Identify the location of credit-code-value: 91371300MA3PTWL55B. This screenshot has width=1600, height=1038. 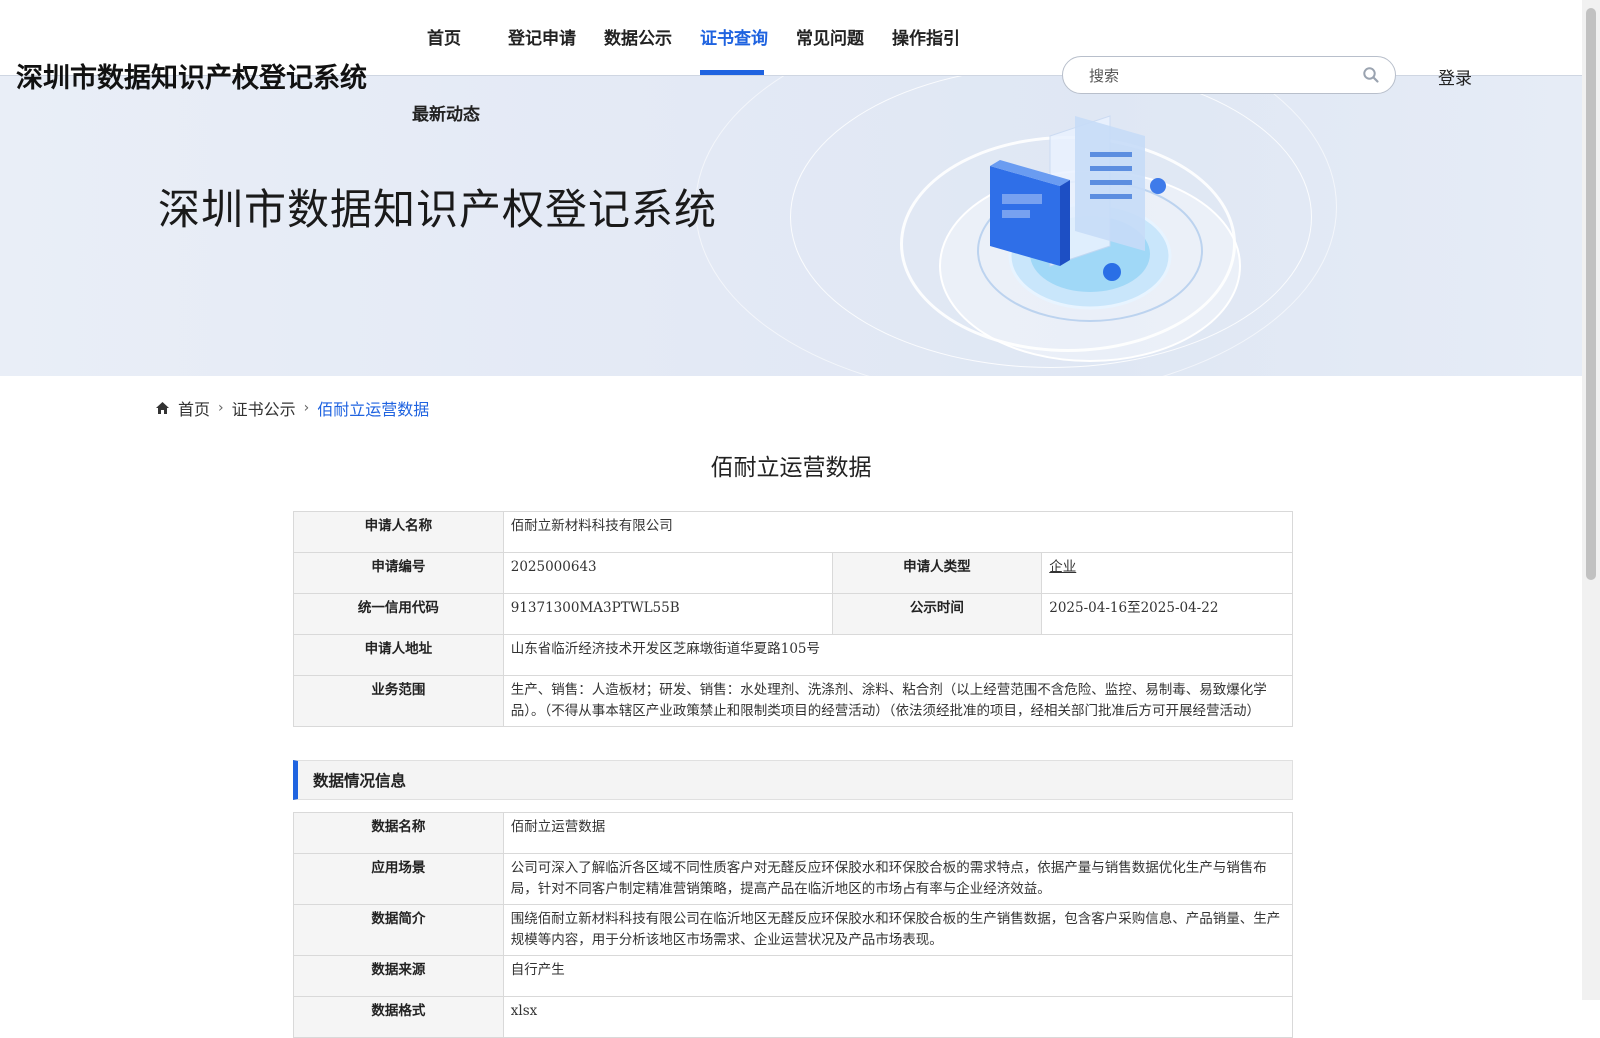
(667, 614).